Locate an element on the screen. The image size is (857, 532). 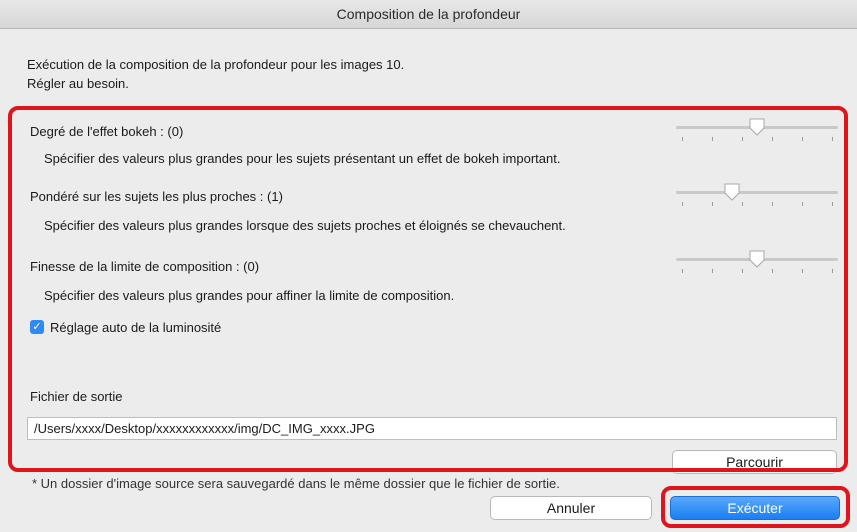
composition-boundary-fineness-slider is located at coordinates (757, 261).